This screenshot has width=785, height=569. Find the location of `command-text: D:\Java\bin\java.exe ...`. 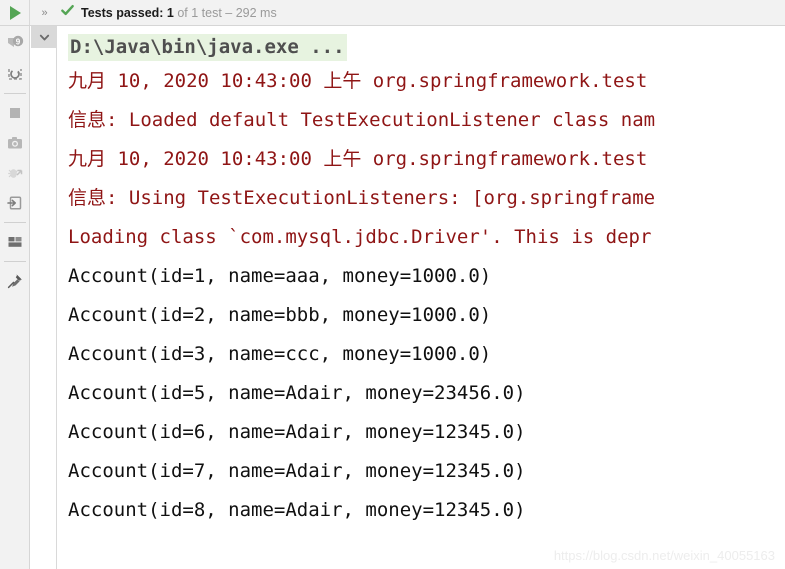

command-text: D:\Java\bin\java.exe ... is located at coordinates (207, 47).